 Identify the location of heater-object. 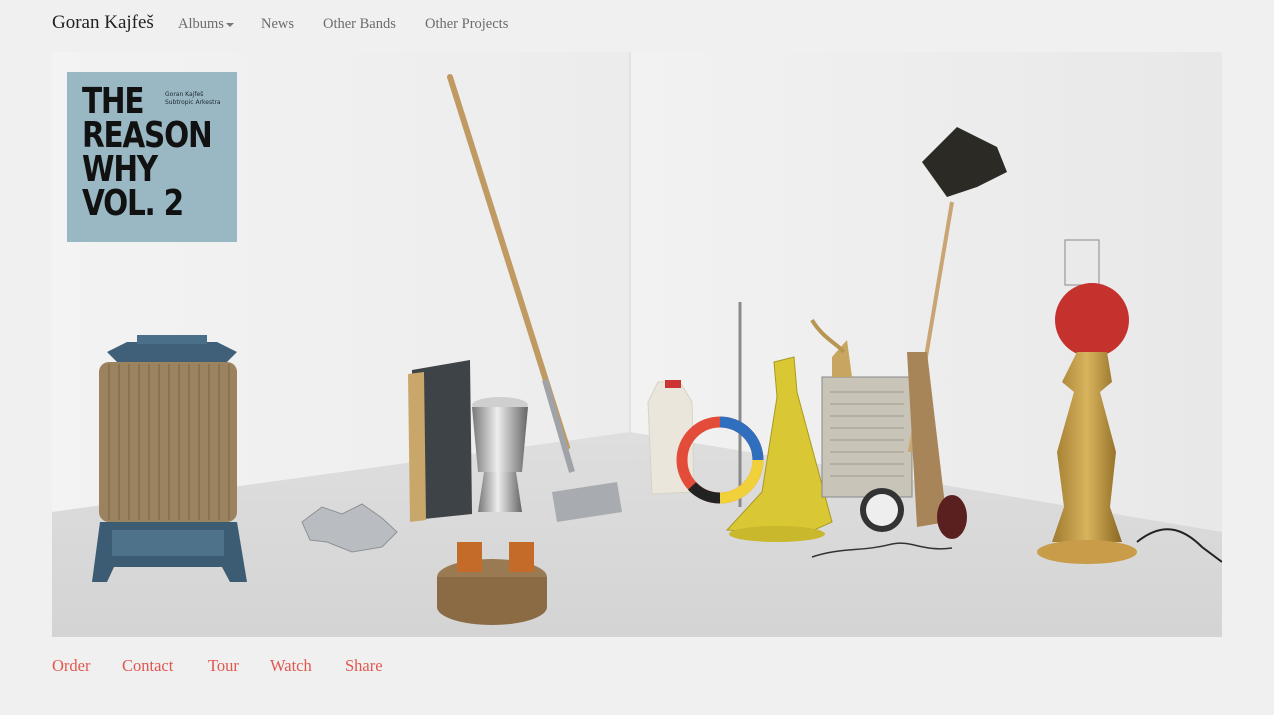
(169, 458).